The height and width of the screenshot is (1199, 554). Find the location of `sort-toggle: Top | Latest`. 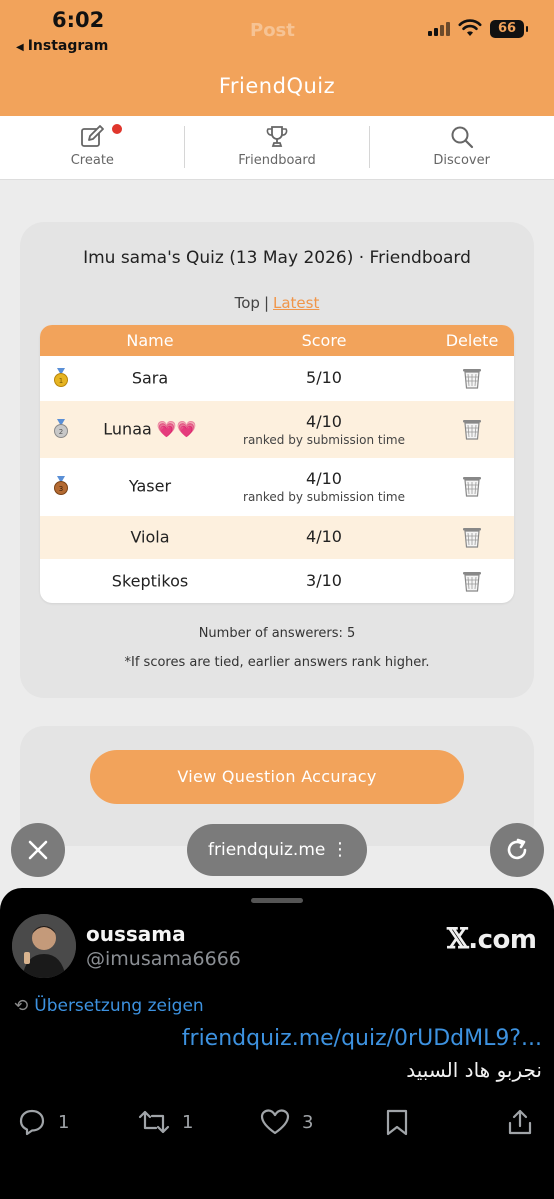

sort-toggle: Top | Latest is located at coordinates (277, 303).